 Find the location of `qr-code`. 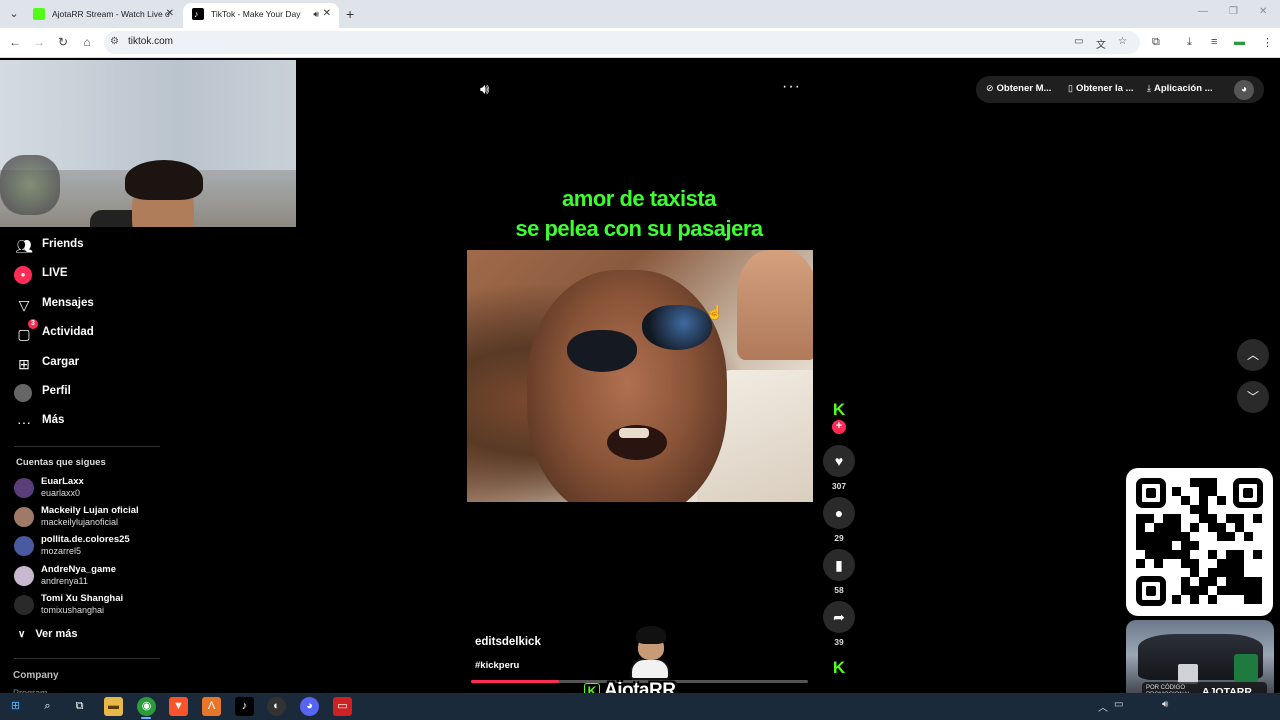

qr-code is located at coordinates (1199, 542).